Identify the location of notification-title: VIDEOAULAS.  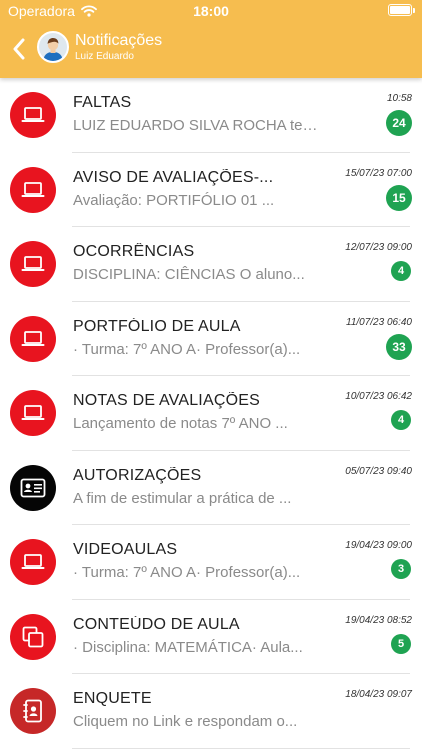
(125, 549).